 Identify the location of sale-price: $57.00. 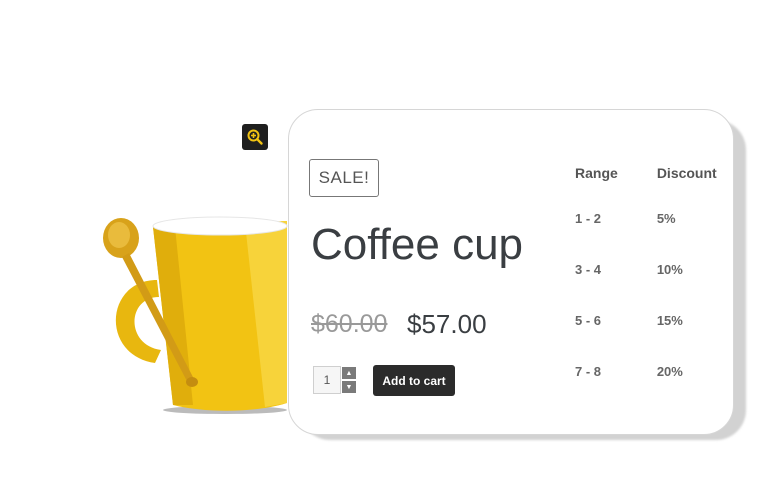
(447, 324).